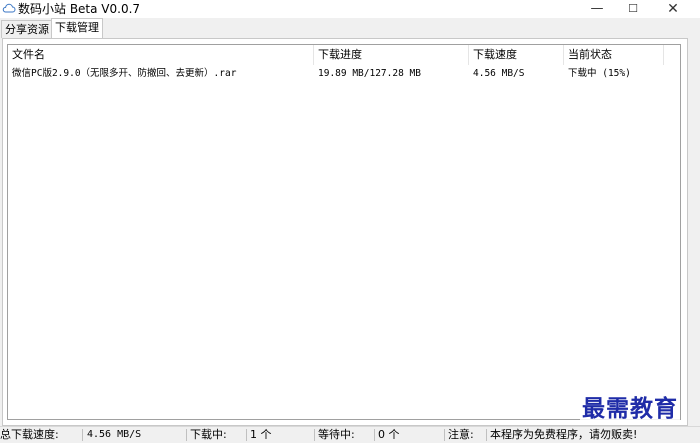 This screenshot has width=700, height=443. I want to click on list-header: 文件名 下载进度 下载速度 当前状态, so click(344, 55).